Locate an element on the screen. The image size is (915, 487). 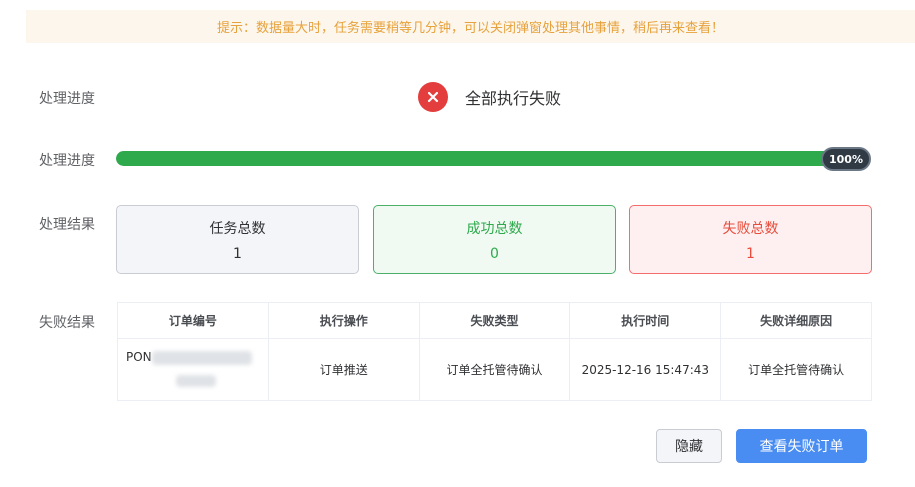
result-label: 处理结果 is located at coordinates (67, 225).